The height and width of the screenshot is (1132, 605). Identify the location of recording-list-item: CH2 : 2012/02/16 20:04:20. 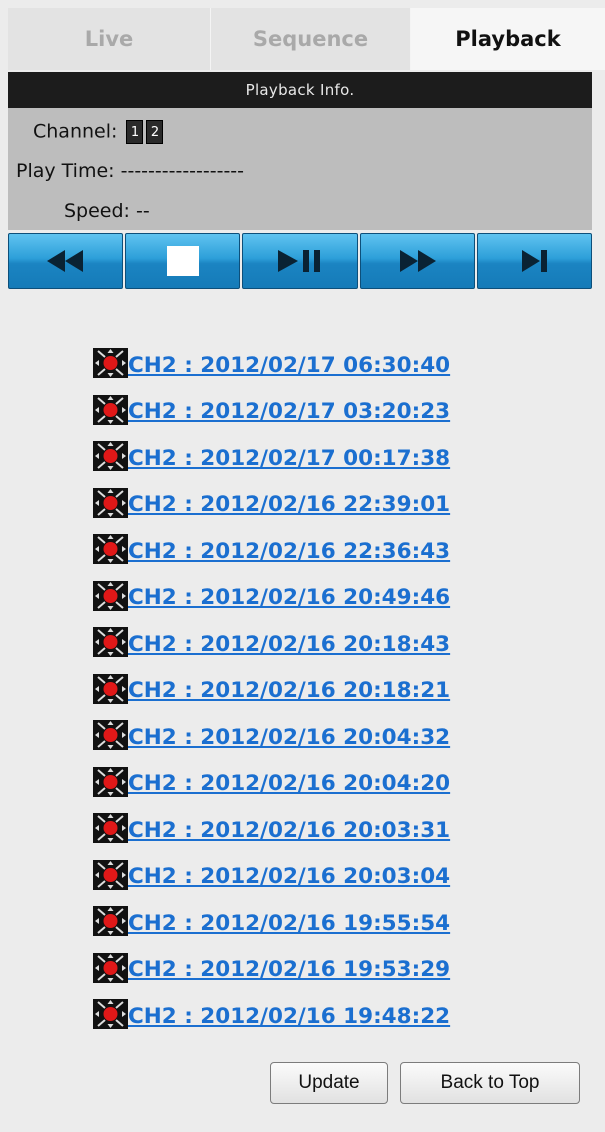
(323, 782).